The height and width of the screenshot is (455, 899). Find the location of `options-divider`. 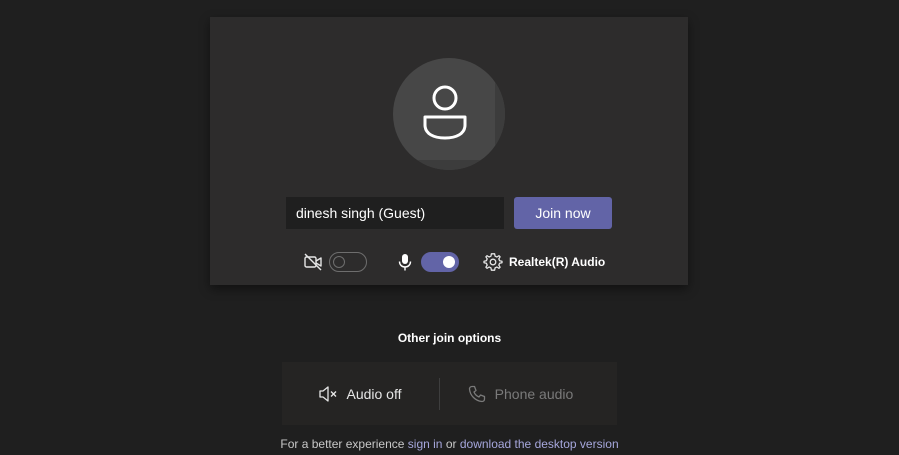

options-divider is located at coordinates (439, 394).